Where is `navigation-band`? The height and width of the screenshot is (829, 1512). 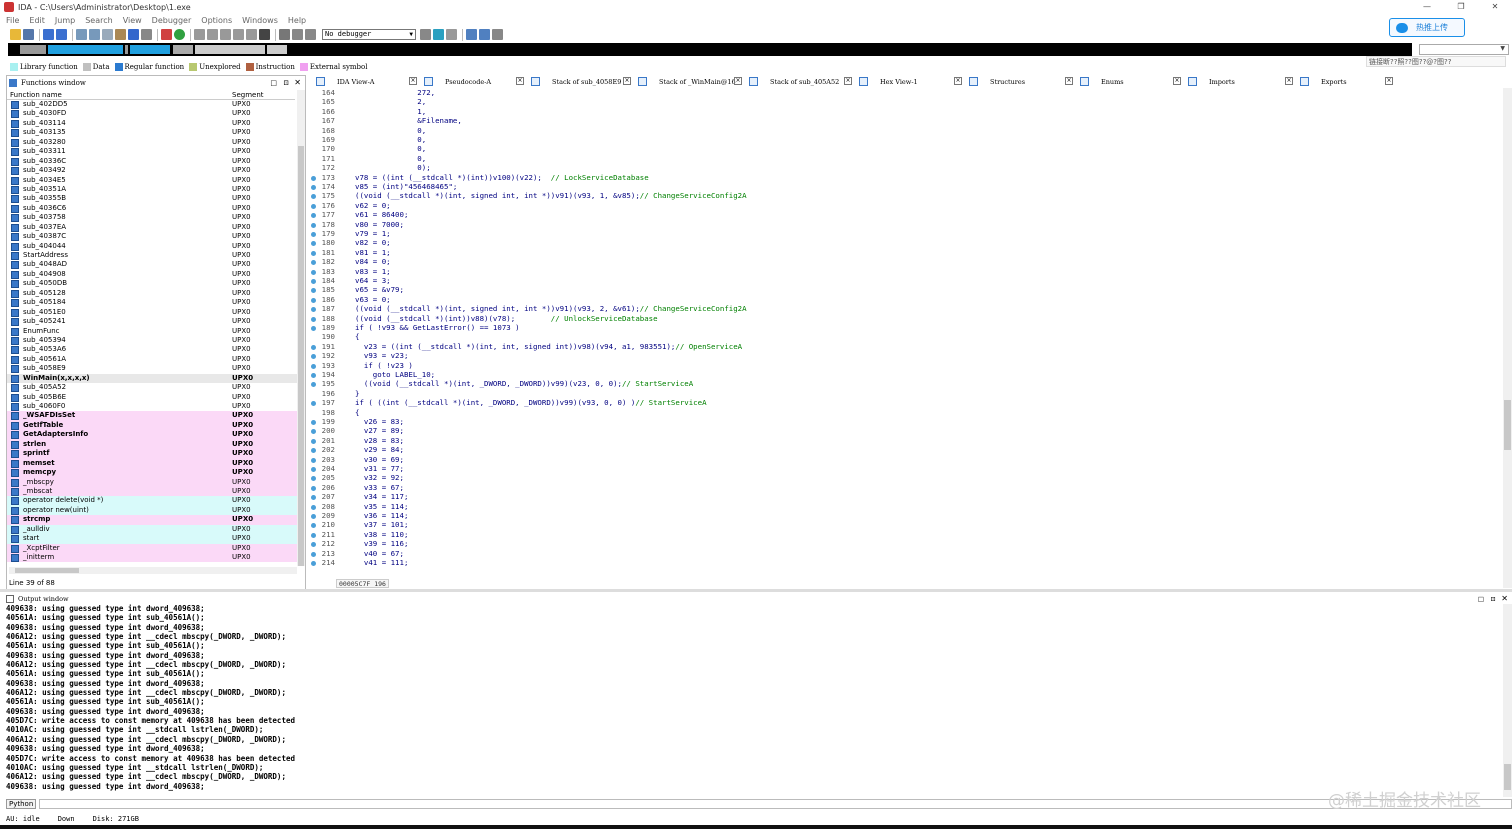 navigation-band is located at coordinates (710, 49).